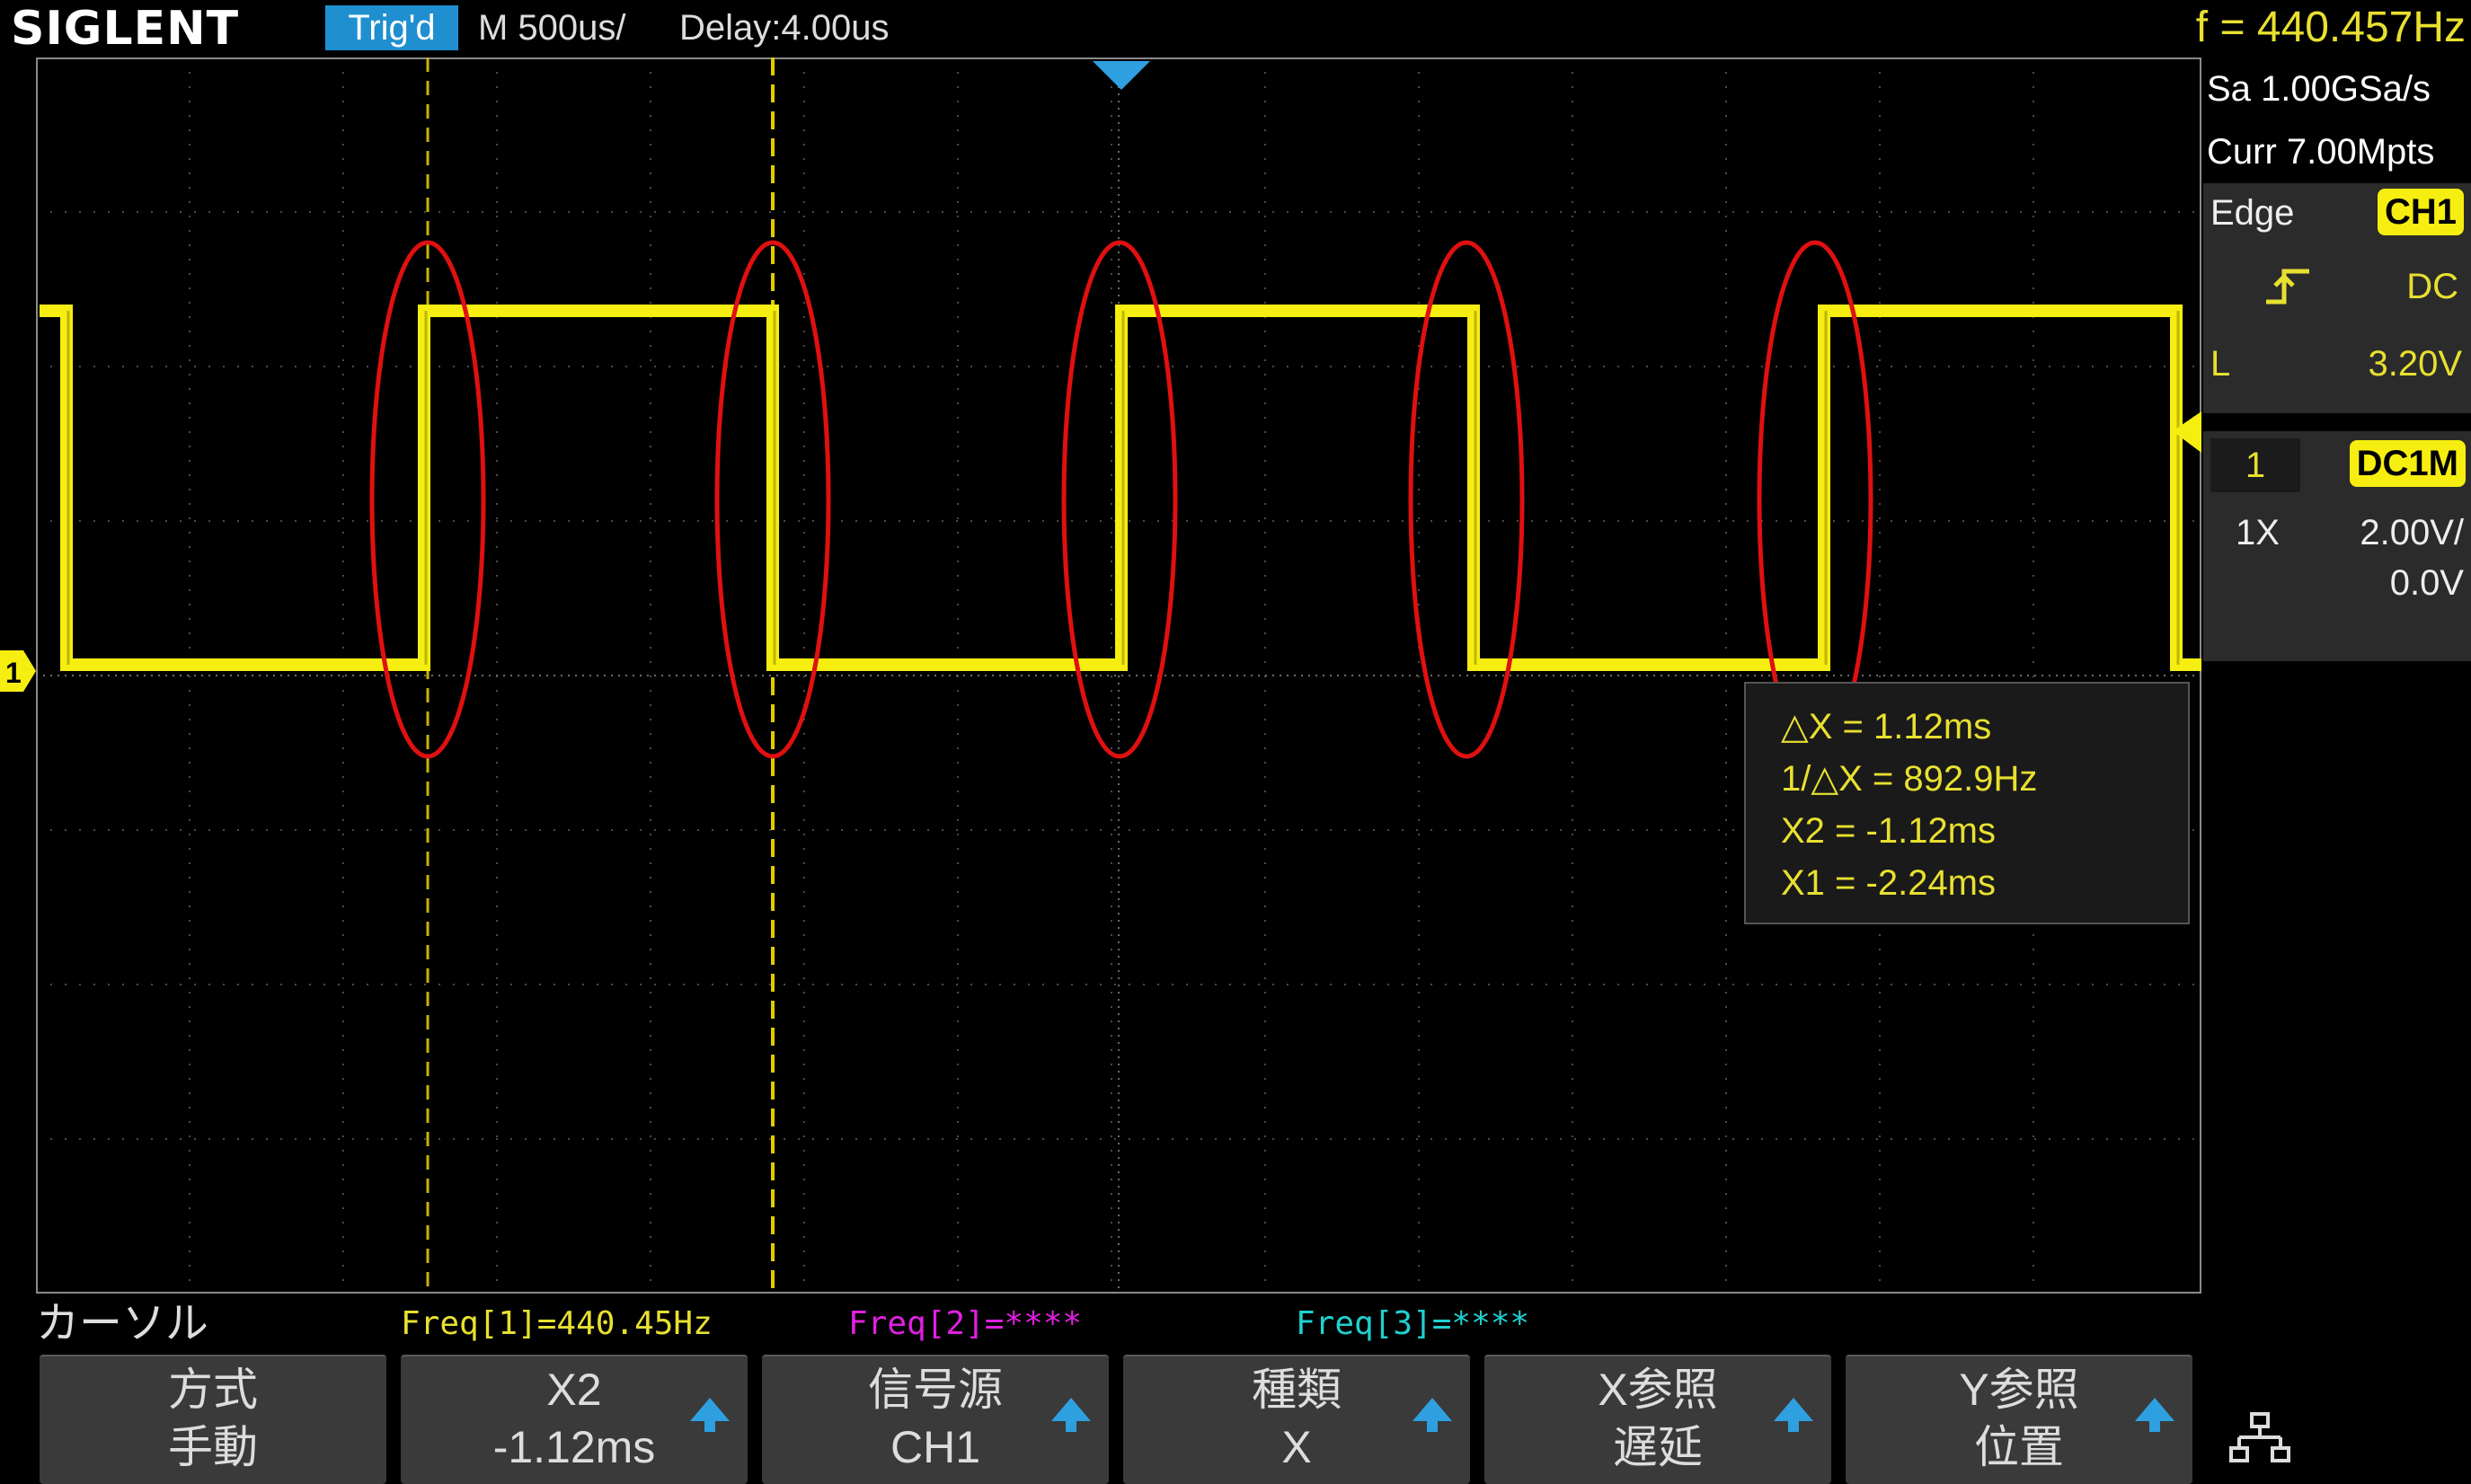 Image resolution: width=2471 pixels, height=1484 pixels. What do you see at coordinates (13, 673) in the screenshot?
I see `svg-text: 1` at bounding box center [13, 673].